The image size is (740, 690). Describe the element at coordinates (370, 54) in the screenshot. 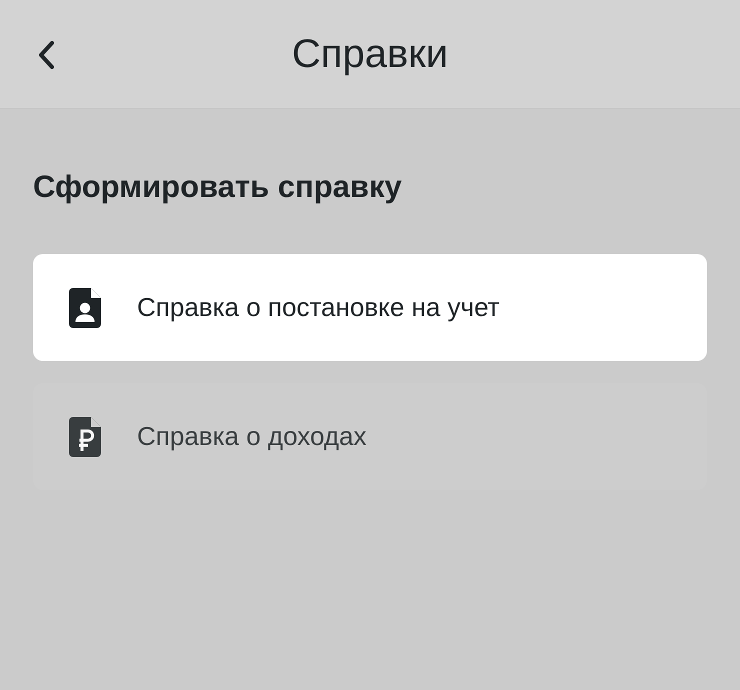

I see `page-title: Справки` at that location.